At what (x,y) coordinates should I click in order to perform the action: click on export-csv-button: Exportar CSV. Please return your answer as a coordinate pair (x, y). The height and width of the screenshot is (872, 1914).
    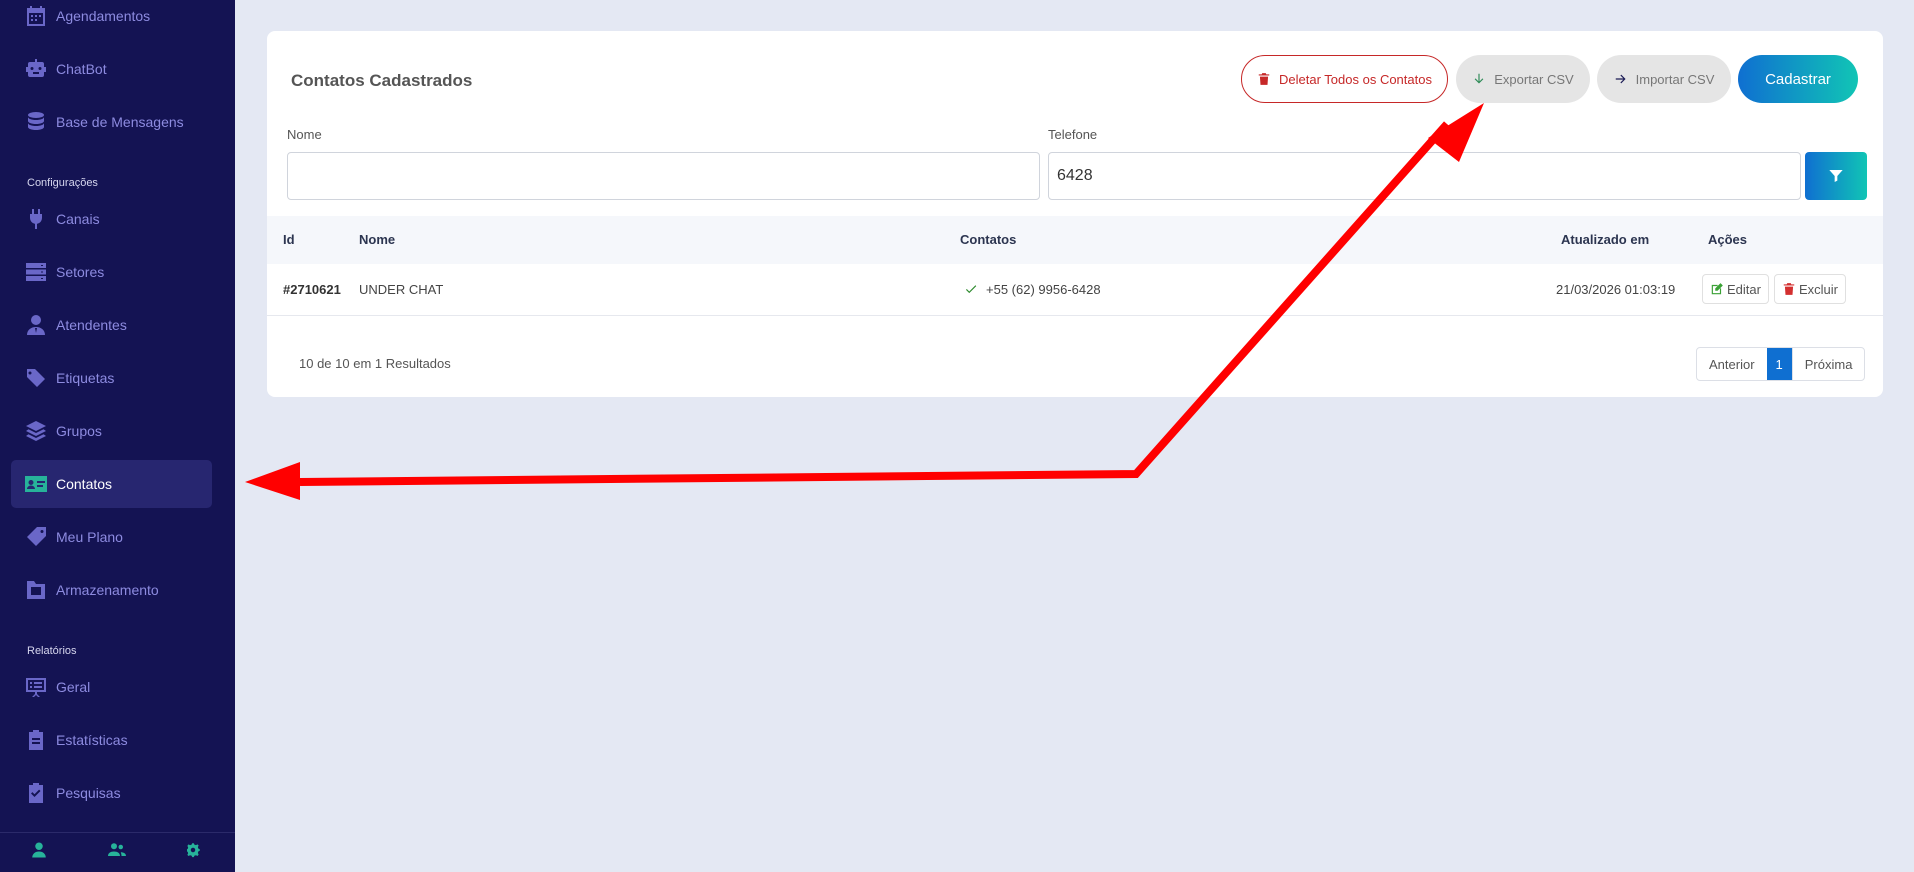
    Looking at the image, I should click on (1523, 79).